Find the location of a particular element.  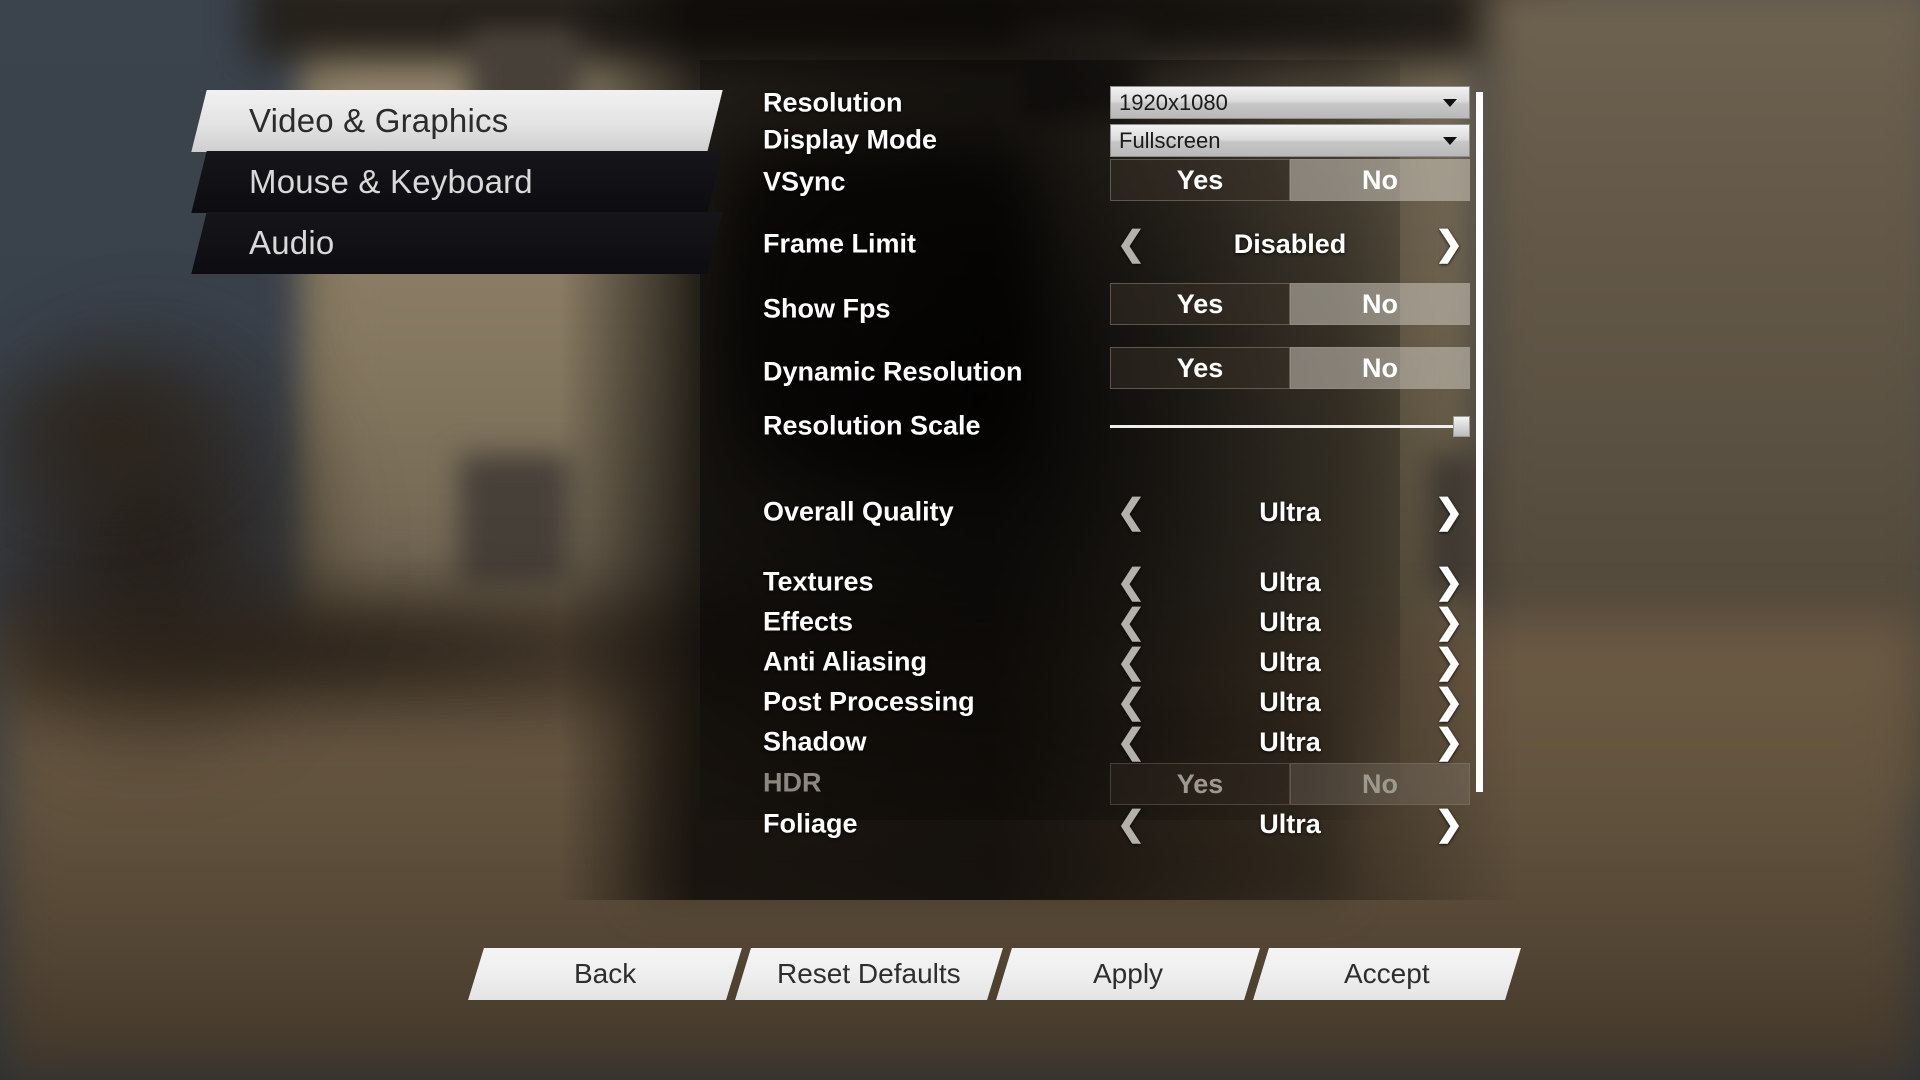

resolution-scale-slider is located at coordinates (1290, 426).